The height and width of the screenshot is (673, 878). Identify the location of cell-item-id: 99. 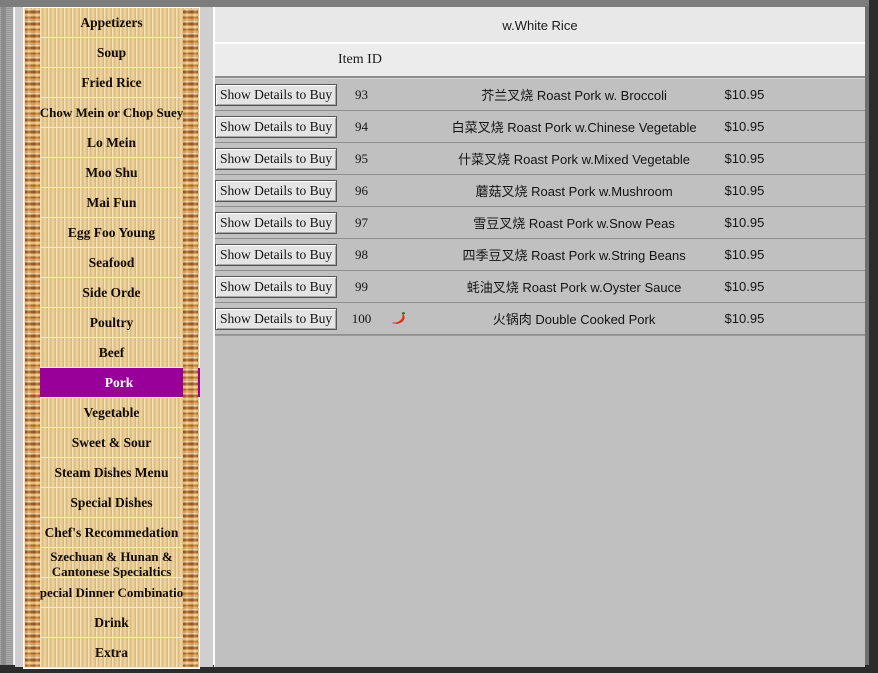
(361, 286).